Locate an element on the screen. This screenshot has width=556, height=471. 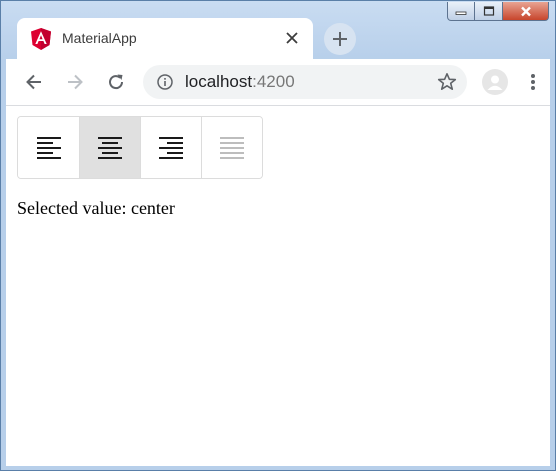
close-tab-icon is located at coordinates (292, 38).